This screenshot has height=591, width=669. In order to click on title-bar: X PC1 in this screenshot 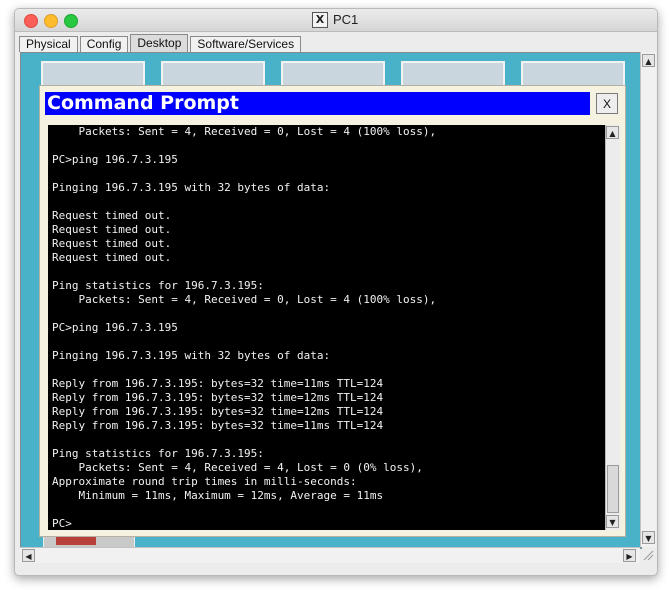, I will do `click(336, 20)`.